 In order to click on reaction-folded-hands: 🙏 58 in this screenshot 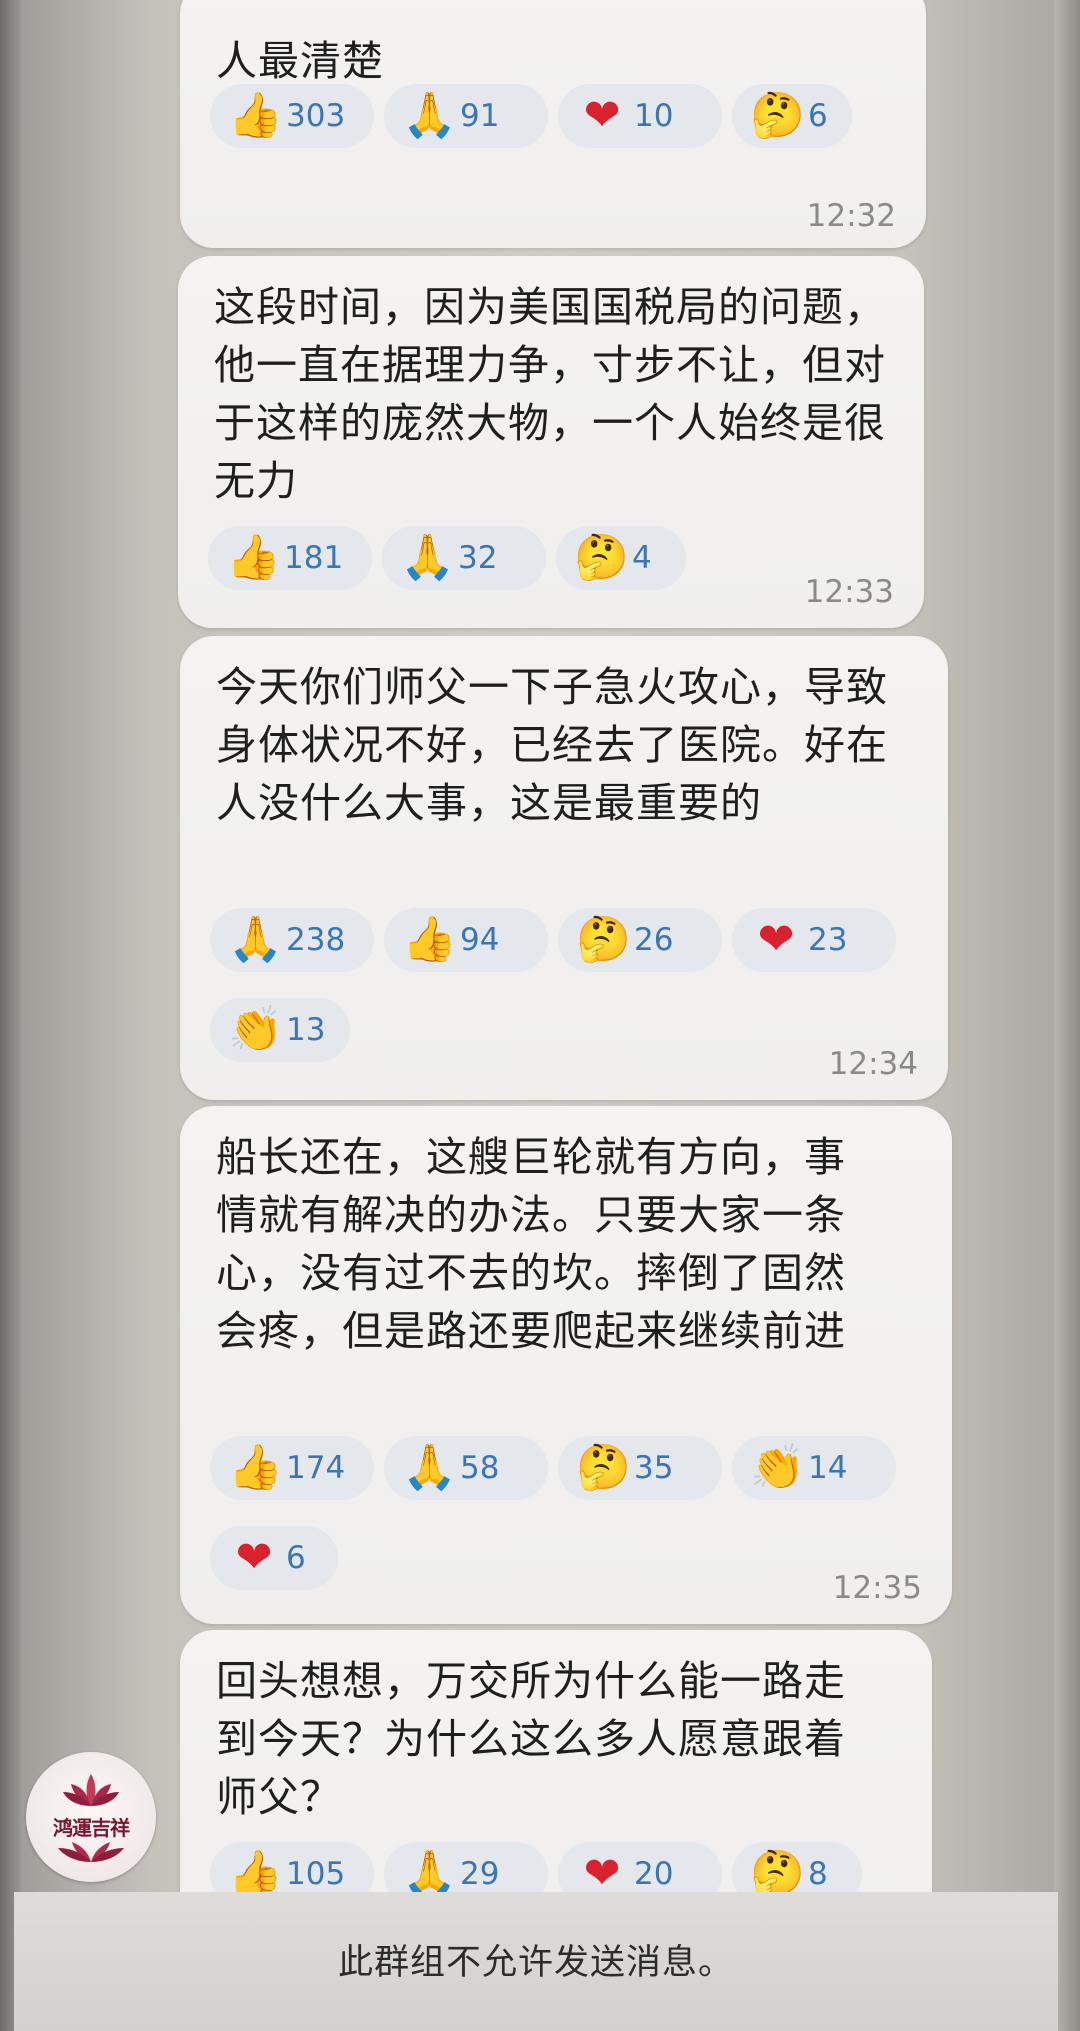, I will do `click(466, 1468)`.